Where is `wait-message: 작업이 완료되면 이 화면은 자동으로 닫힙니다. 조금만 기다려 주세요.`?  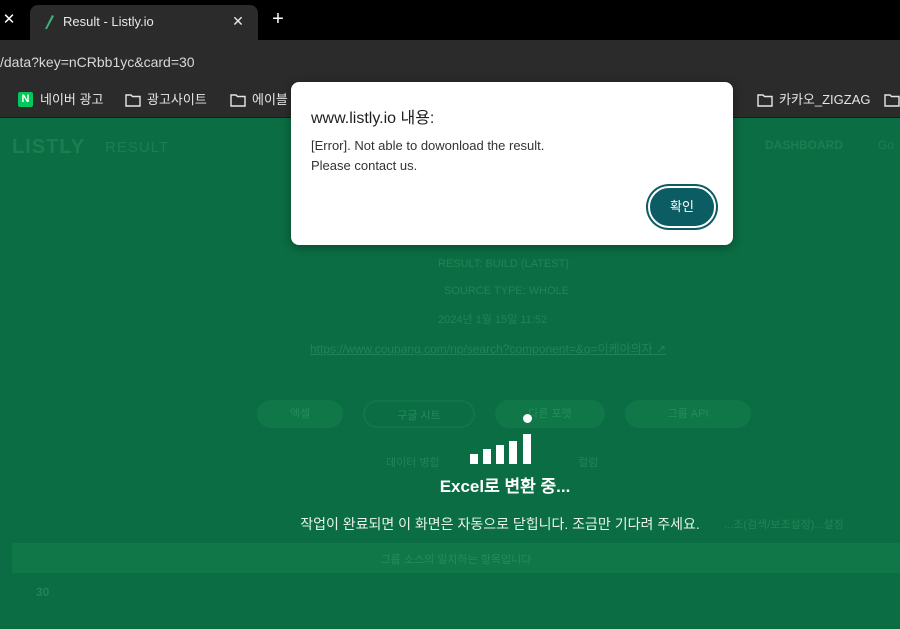
wait-message: 작업이 완료되면 이 화면은 자동으로 닫힙니다. 조금만 기다려 주세요. is located at coordinates (500, 524).